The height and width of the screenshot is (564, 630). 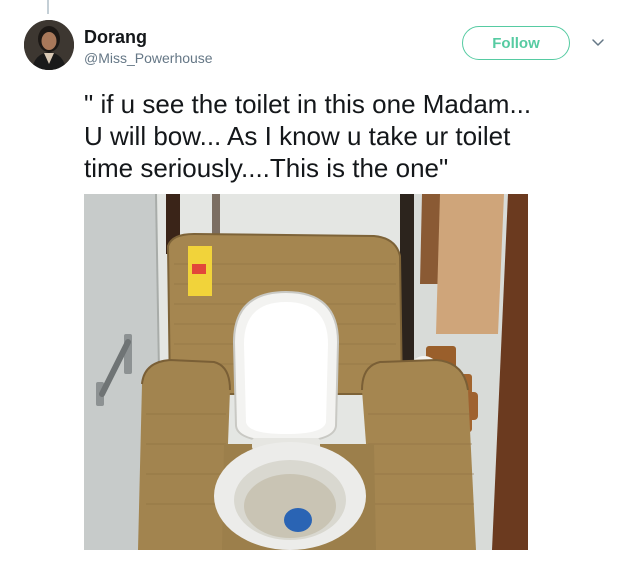 What do you see at coordinates (148, 37) in the screenshot?
I see `author-display-name: Dorang` at bounding box center [148, 37].